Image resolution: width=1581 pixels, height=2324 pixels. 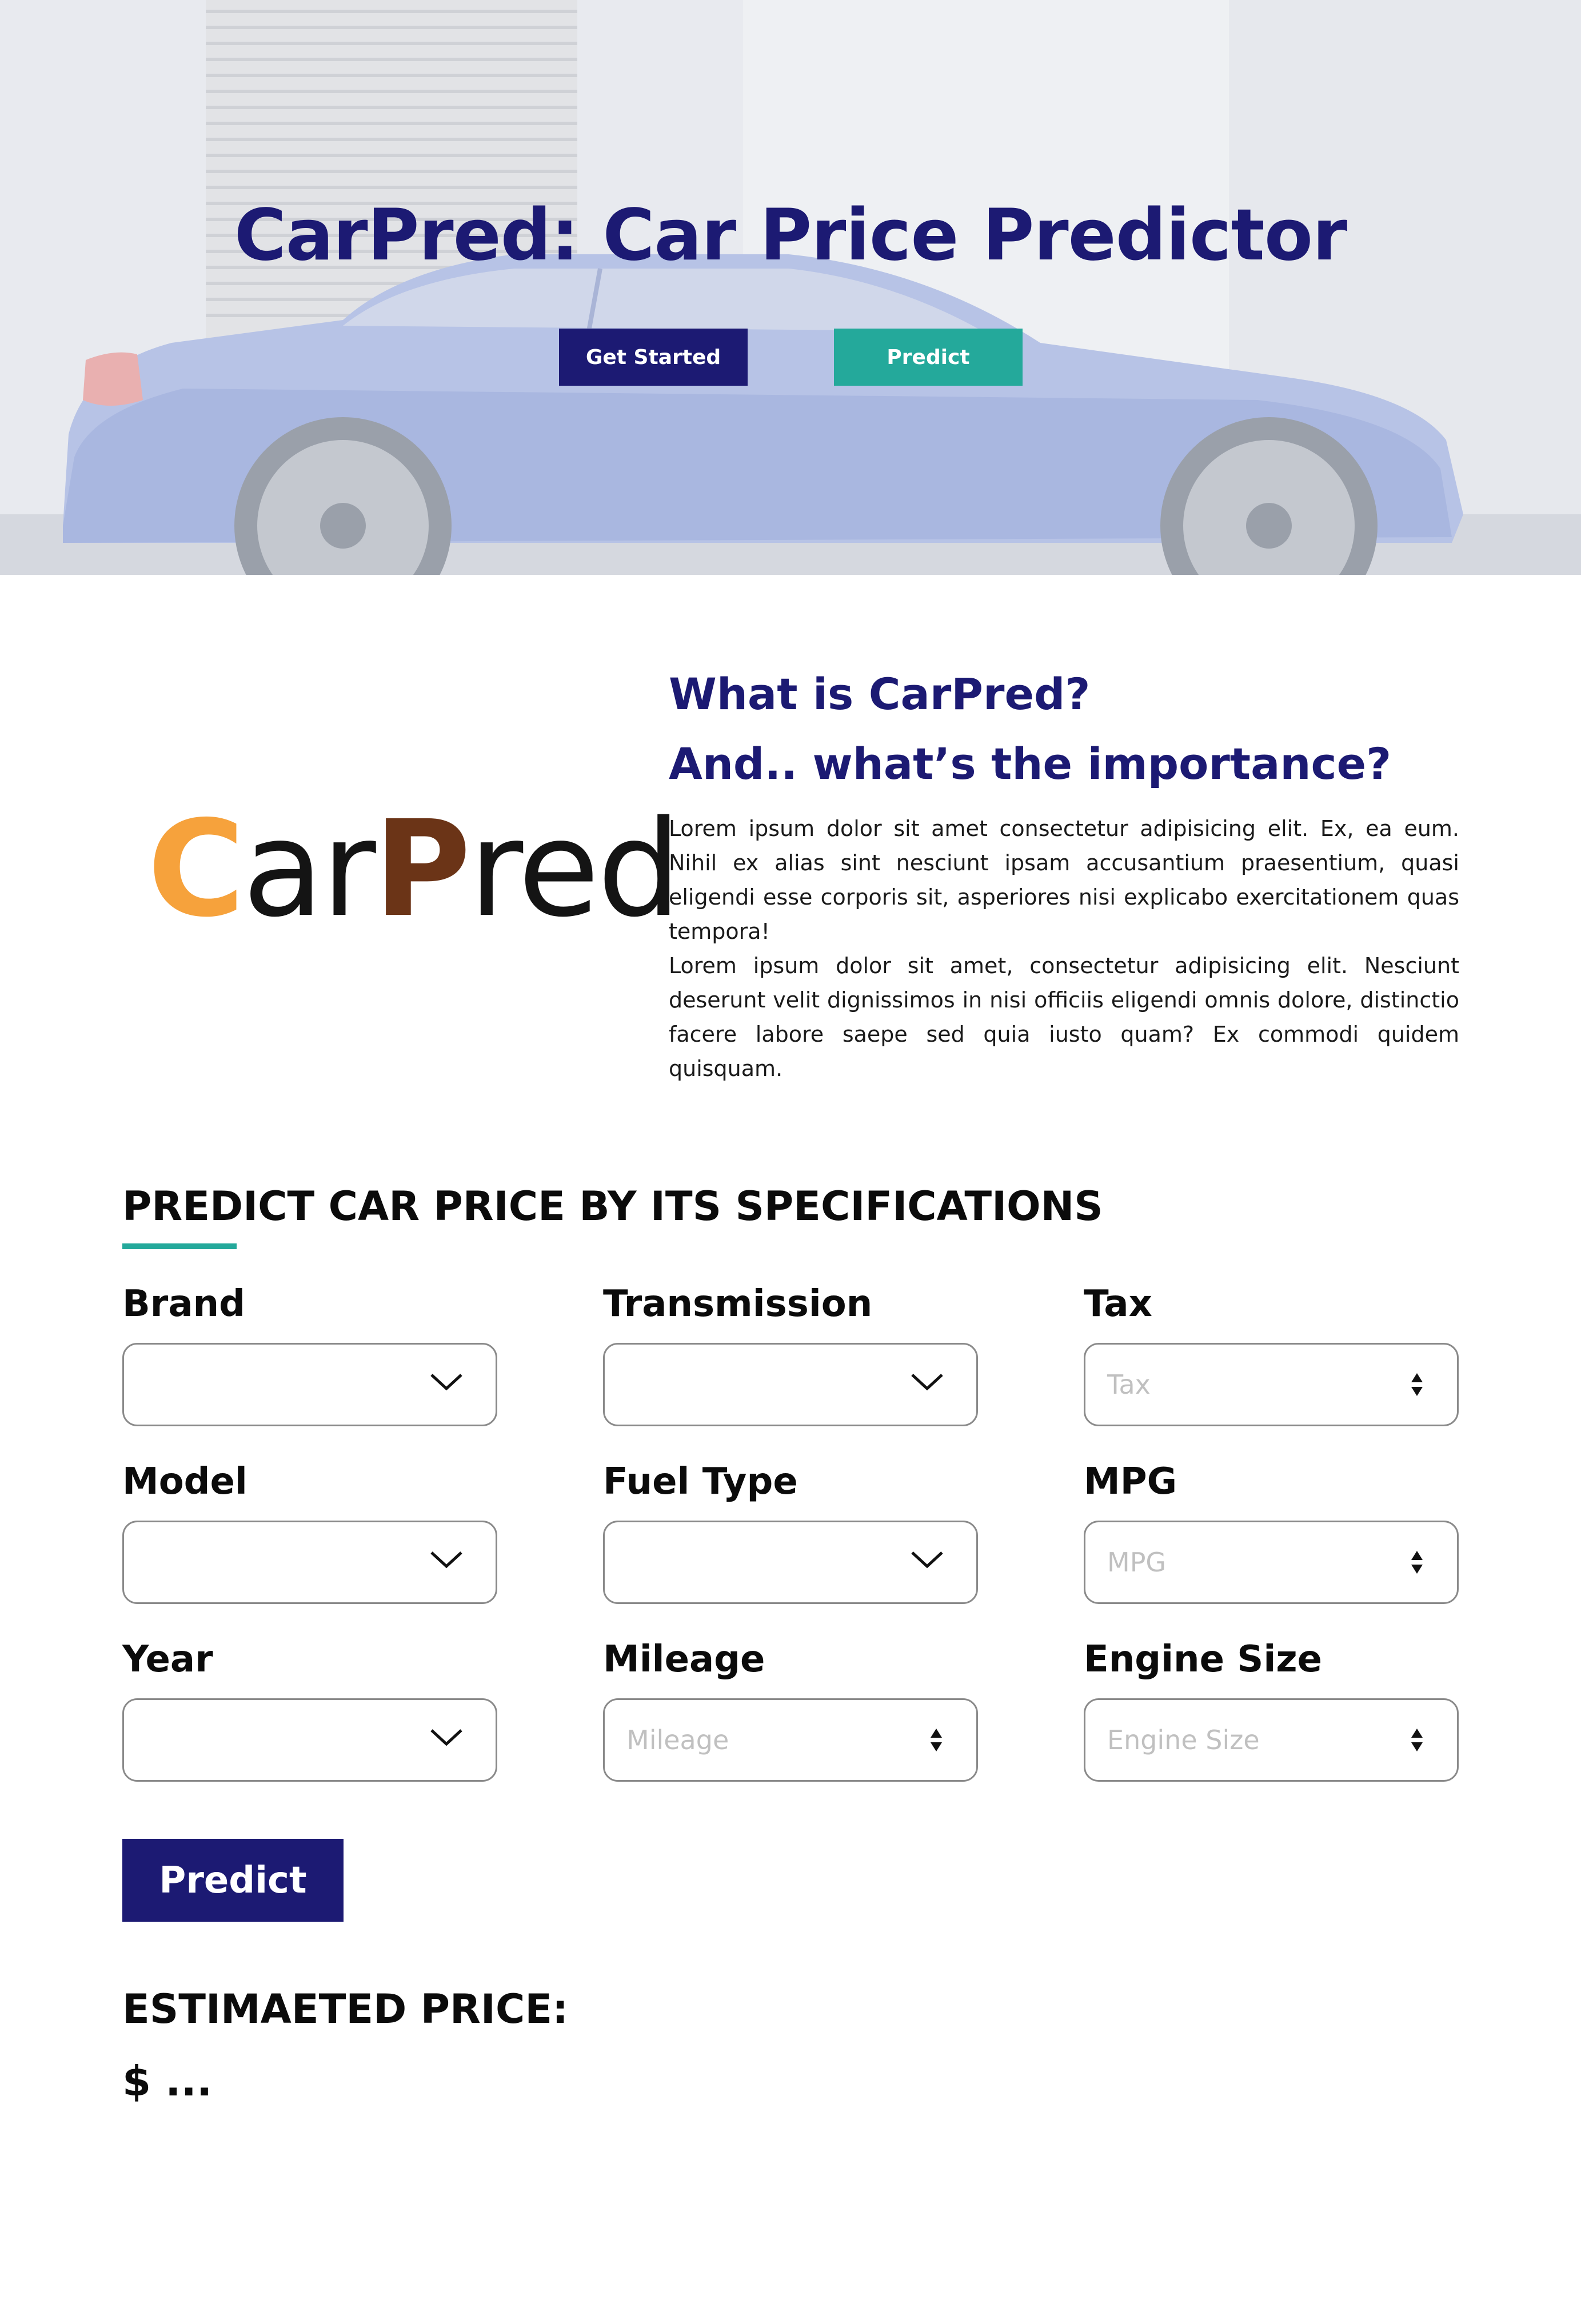 What do you see at coordinates (167, 1659) in the screenshot?
I see `year-label: Year` at bounding box center [167, 1659].